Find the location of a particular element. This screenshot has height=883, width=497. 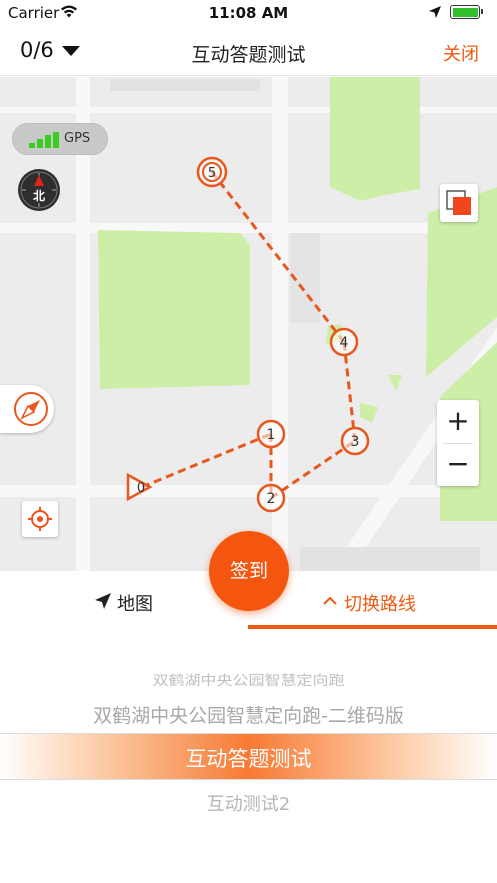

close-button: 关闭 is located at coordinates (461, 53).